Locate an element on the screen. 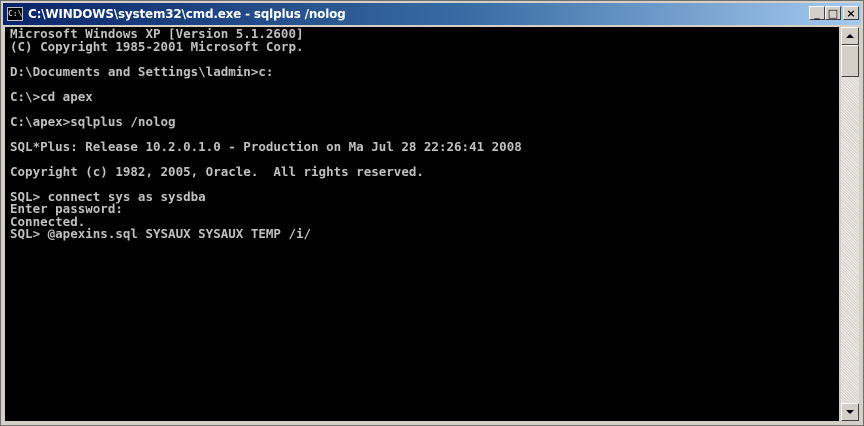 The image size is (864, 426). scroll-thumb is located at coordinates (850, 61).